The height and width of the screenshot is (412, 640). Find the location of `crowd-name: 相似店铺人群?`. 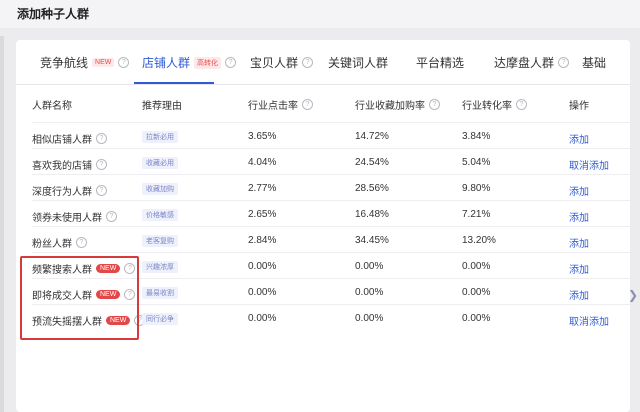

crowd-name: 相似店铺人群? is located at coordinates (69, 138).